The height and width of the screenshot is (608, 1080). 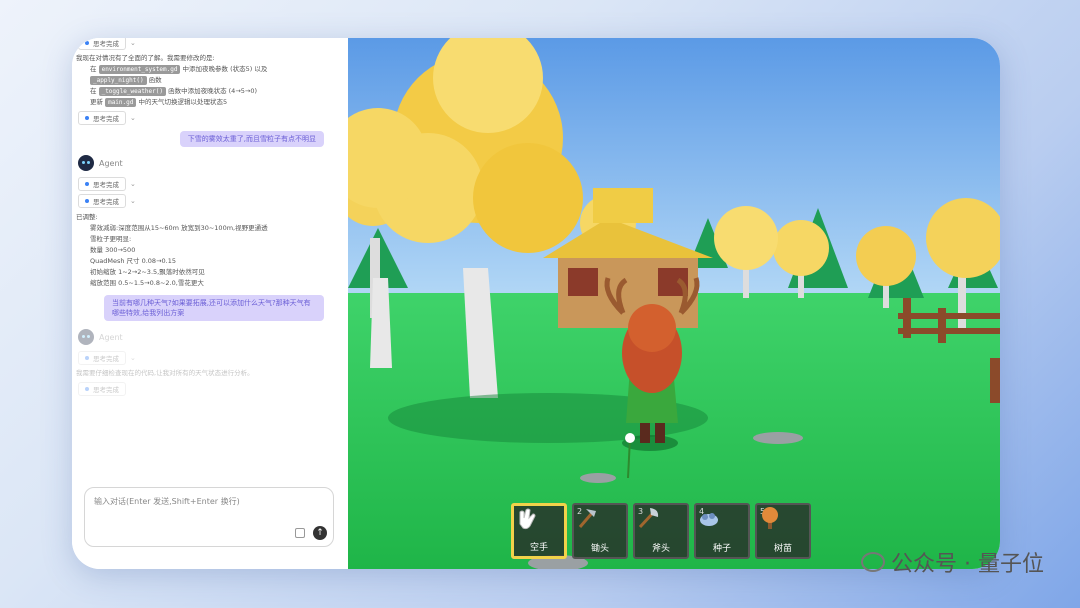 What do you see at coordinates (209, 517) in the screenshot?
I see `chat-input: 输入对话(Enter 发送,Shift+Enter 换行) ↑` at bounding box center [209, 517].